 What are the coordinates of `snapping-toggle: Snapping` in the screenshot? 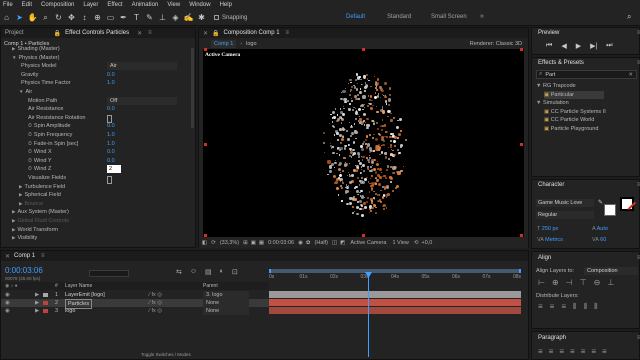 It's located at (230, 18).